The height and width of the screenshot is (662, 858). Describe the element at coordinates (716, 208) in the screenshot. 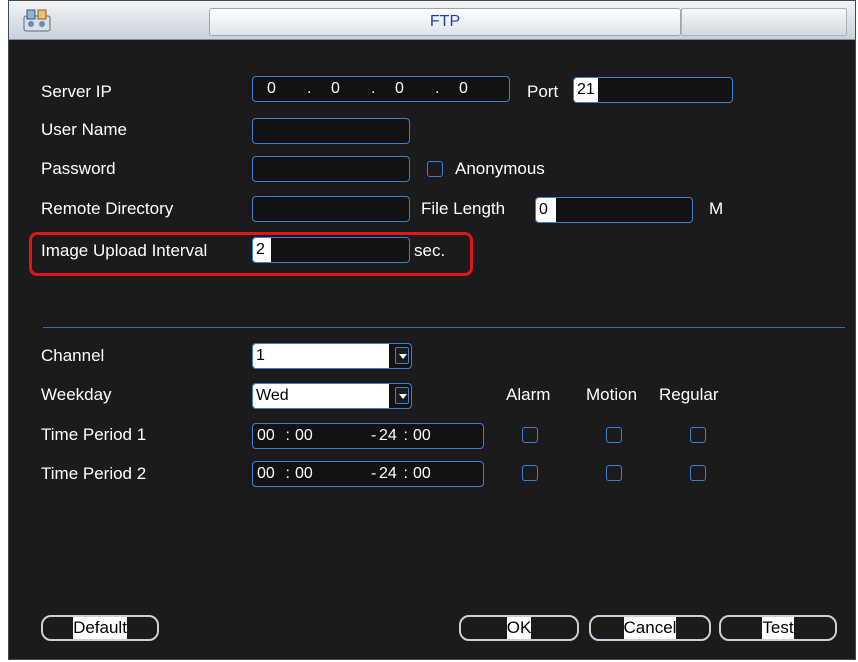

I see `file-length-unit: M` at that location.